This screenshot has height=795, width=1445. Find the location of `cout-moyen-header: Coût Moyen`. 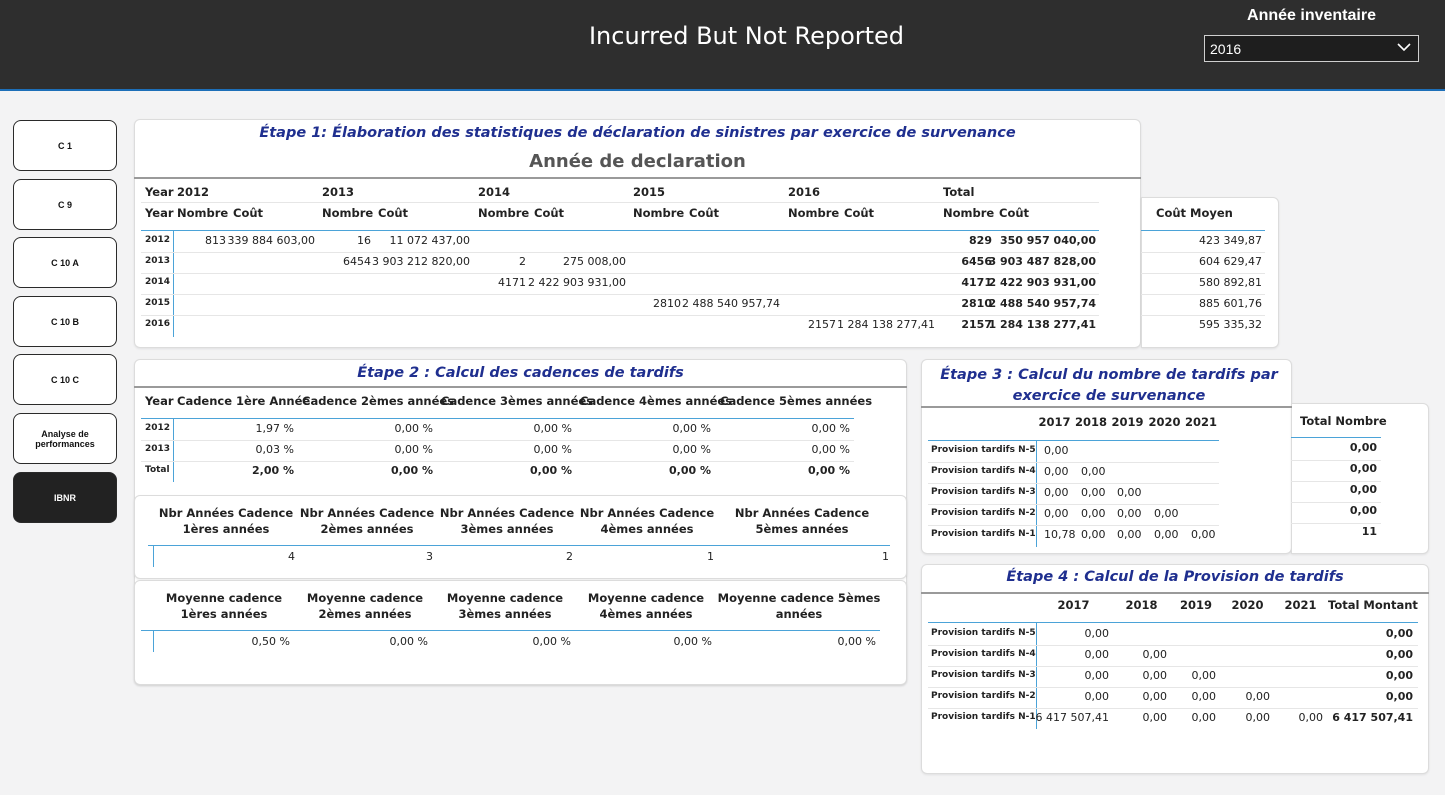

cout-moyen-header: Coût Moyen is located at coordinates (1194, 213).